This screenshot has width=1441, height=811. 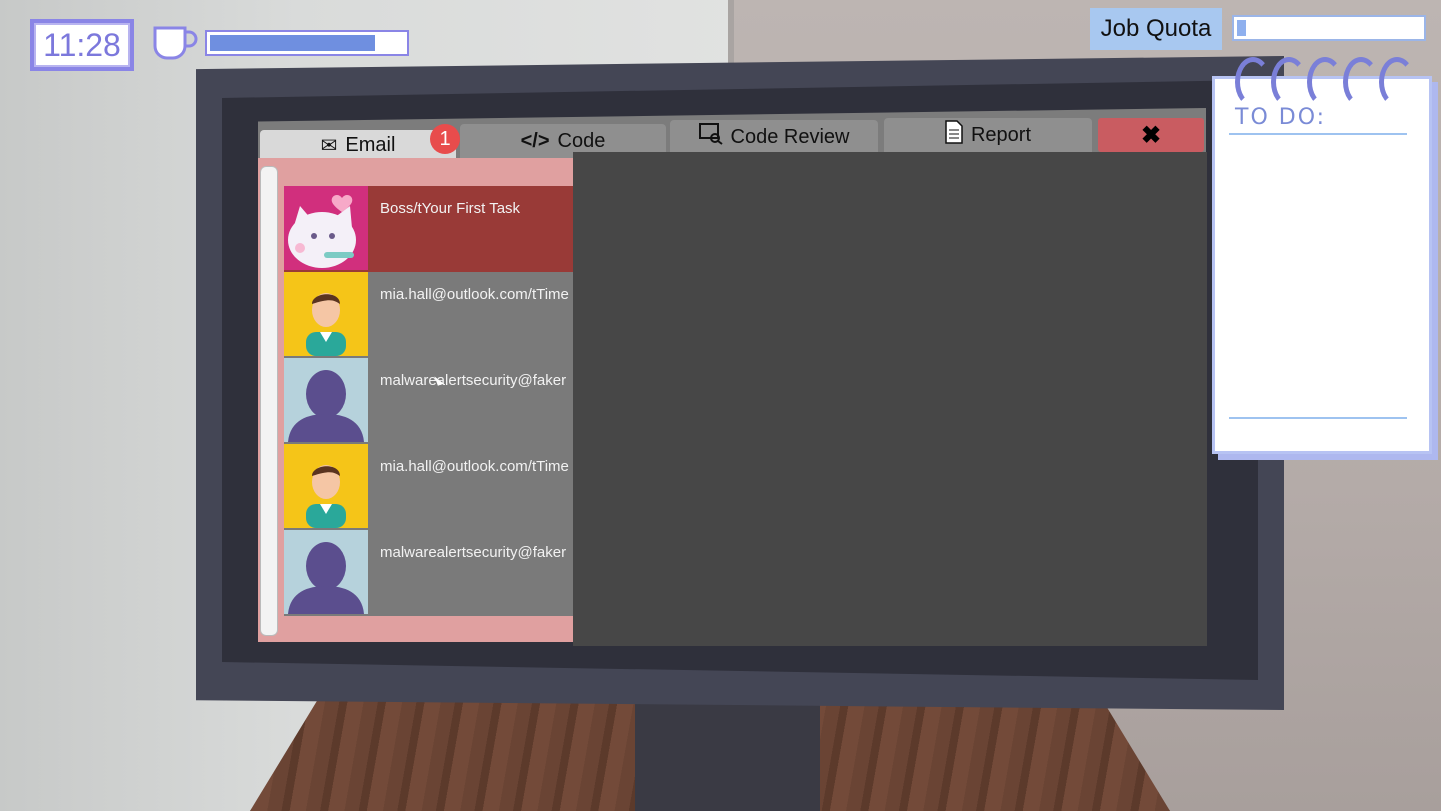 What do you see at coordinates (727, 750) in the screenshot?
I see `monitor-stand` at bounding box center [727, 750].